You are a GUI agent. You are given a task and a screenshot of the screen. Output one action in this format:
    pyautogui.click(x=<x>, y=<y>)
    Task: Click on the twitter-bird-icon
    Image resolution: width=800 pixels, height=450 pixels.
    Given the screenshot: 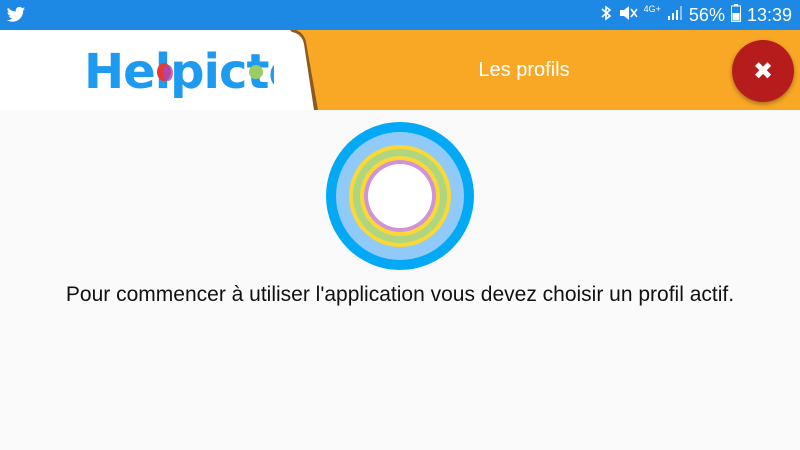 What is the action you would take?
    pyautogui.click(x=16, y=14)
    